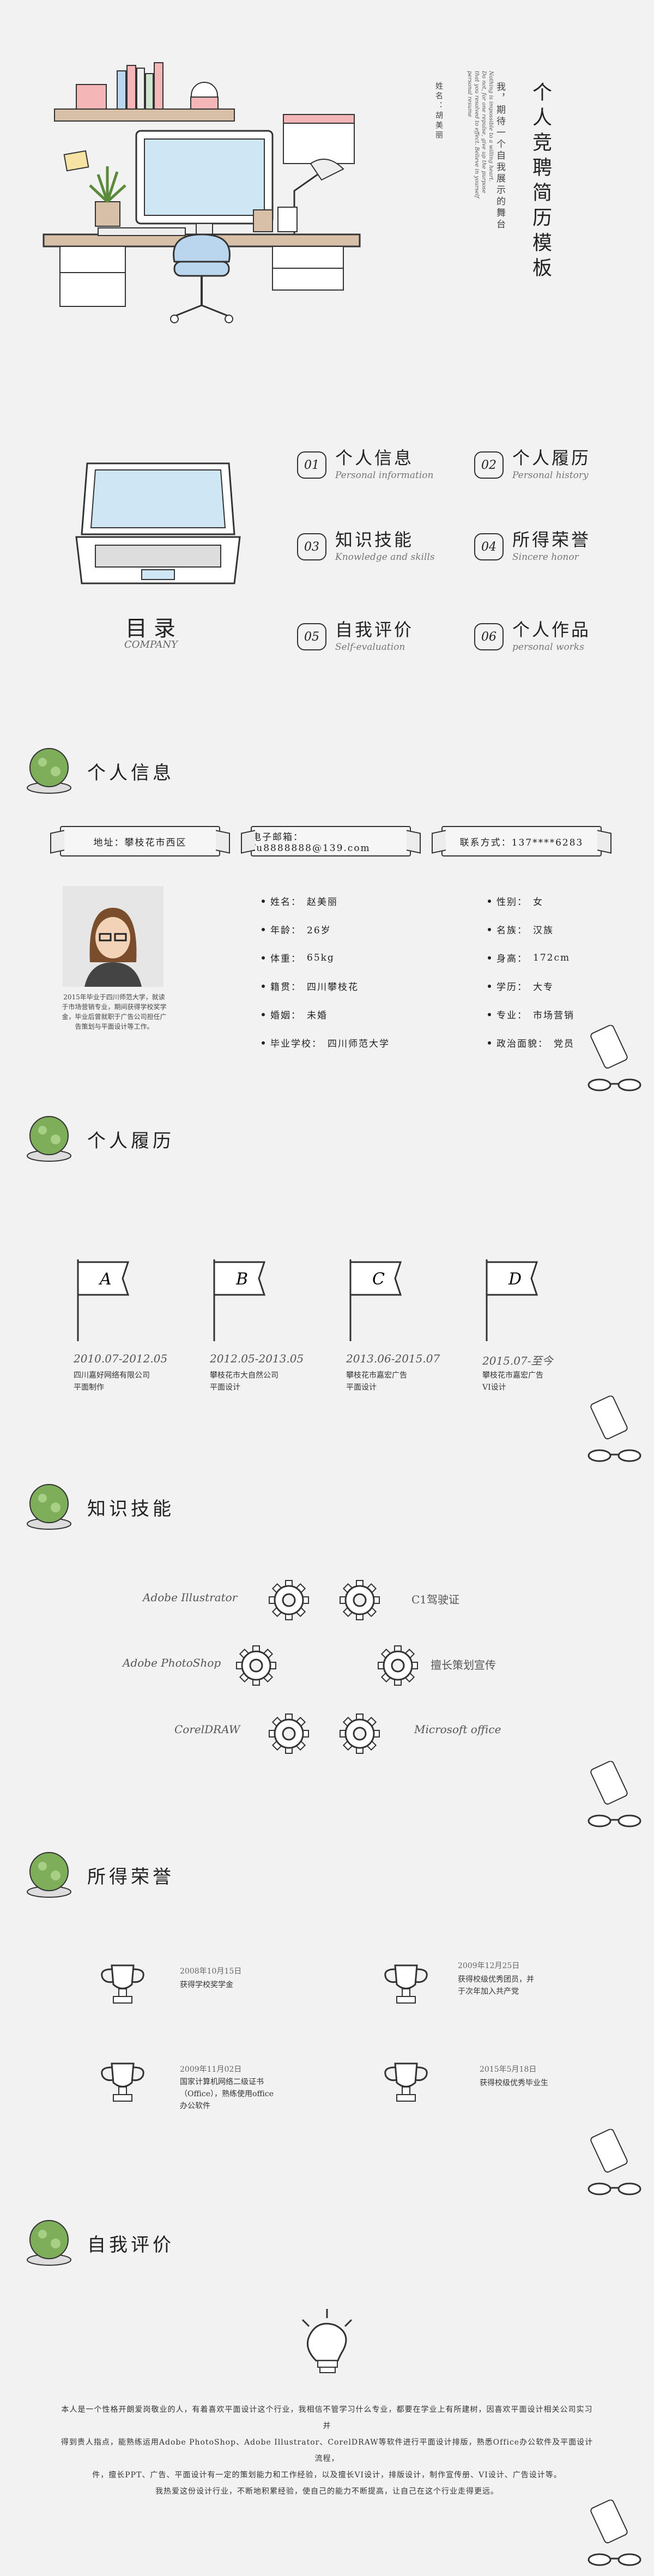  Describe the element at coordinates (154, 629) in the screenshot. I see `toc-title: 目录` at that location.